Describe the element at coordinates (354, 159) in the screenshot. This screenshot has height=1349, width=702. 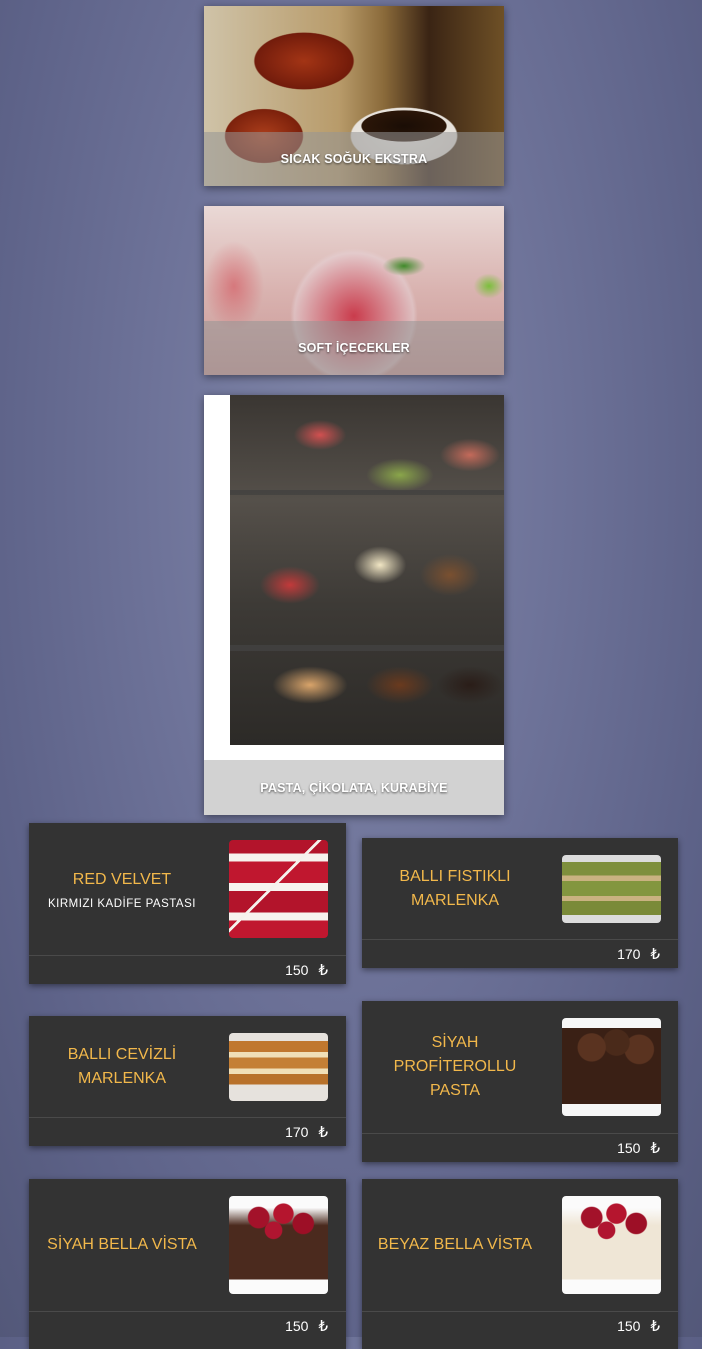
I see `category-label: SICAK SOĞUK EKSTRA` at that location.